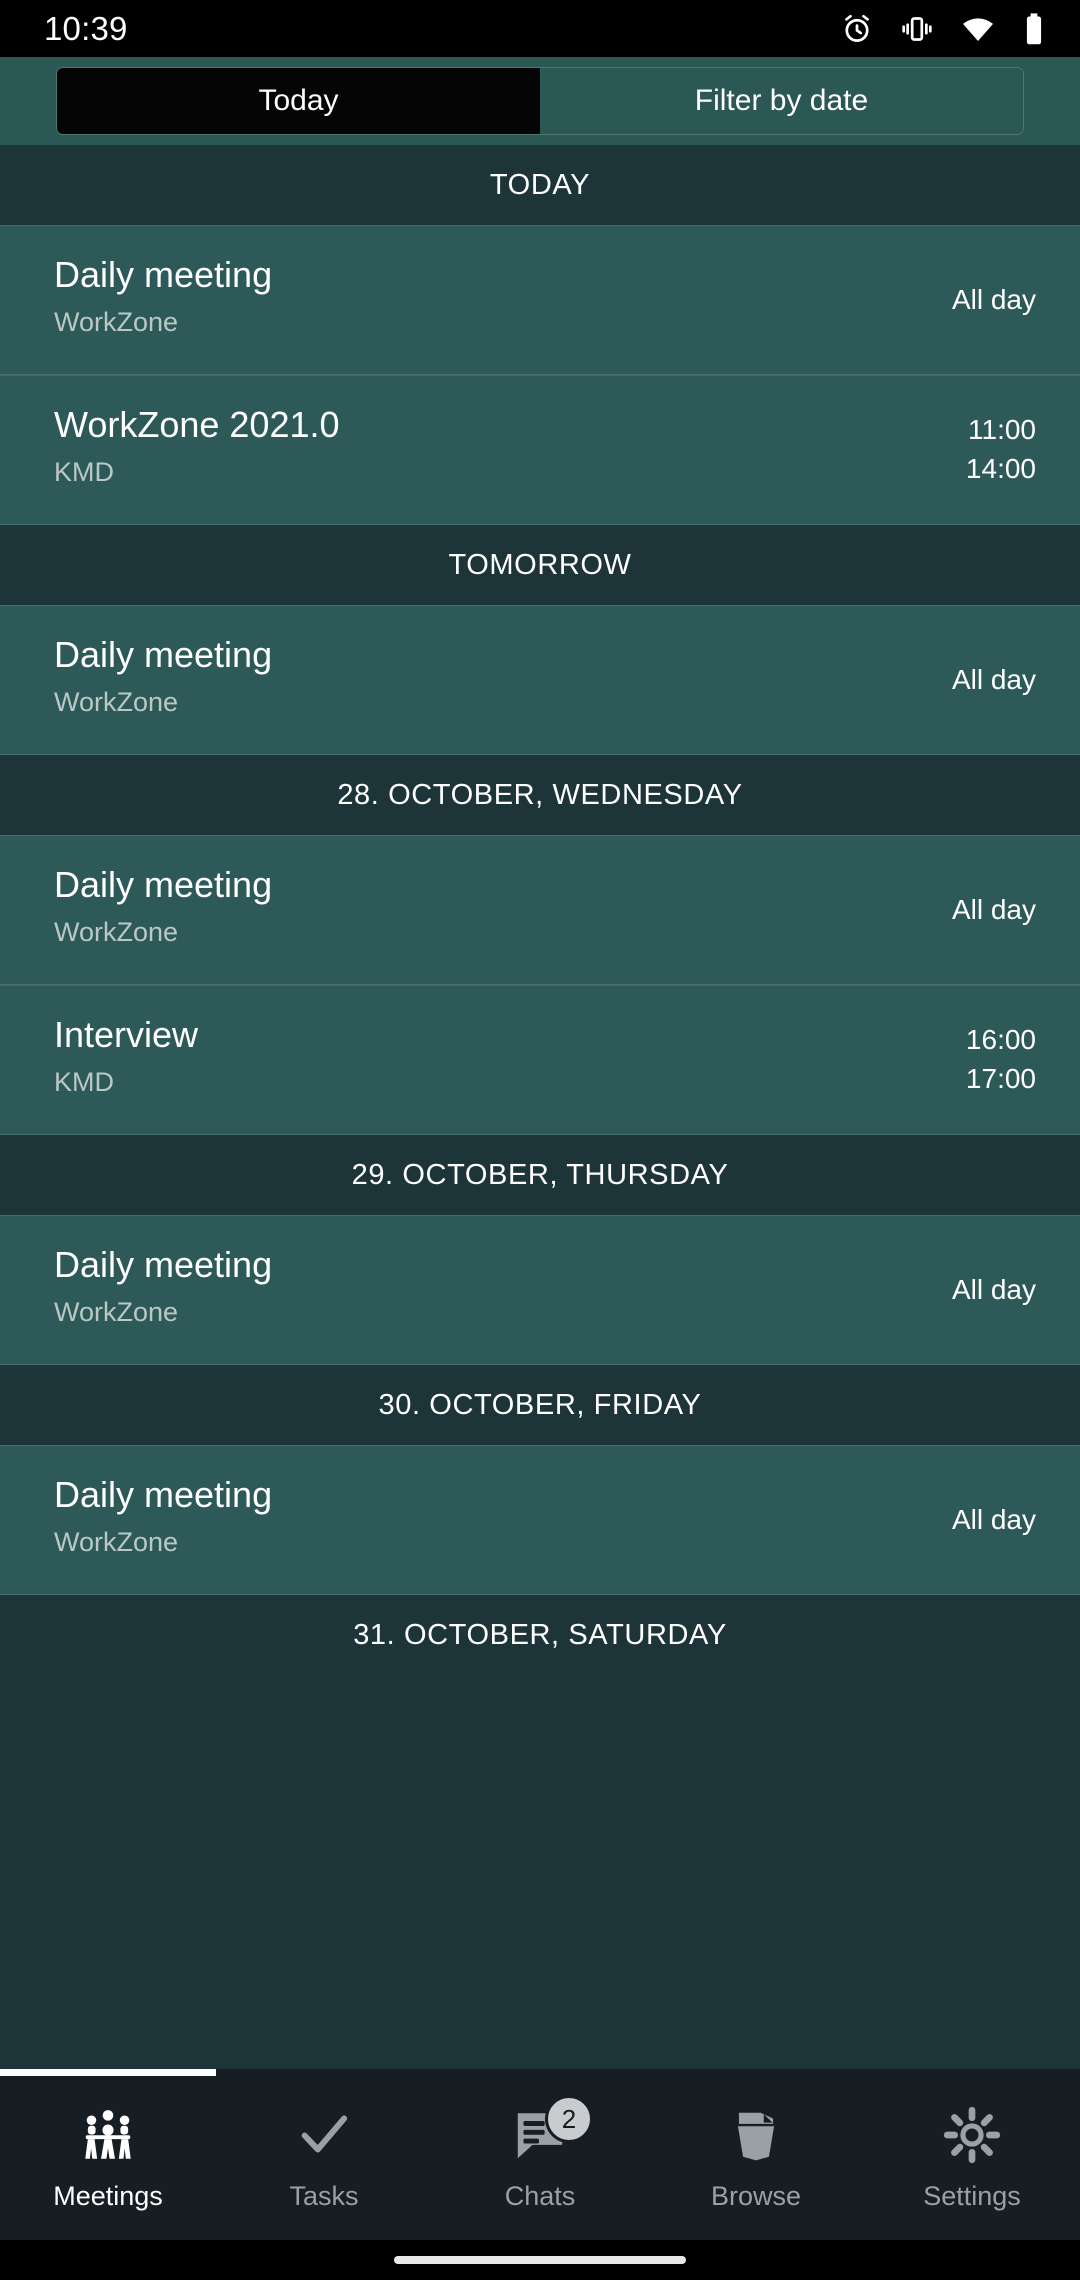 The height and width of the screenshot is (2280, 1080). What do you see at coordinates (756, 2135) in the screenshot?
I see `folder-icon` at bounding box center [756, 2135].